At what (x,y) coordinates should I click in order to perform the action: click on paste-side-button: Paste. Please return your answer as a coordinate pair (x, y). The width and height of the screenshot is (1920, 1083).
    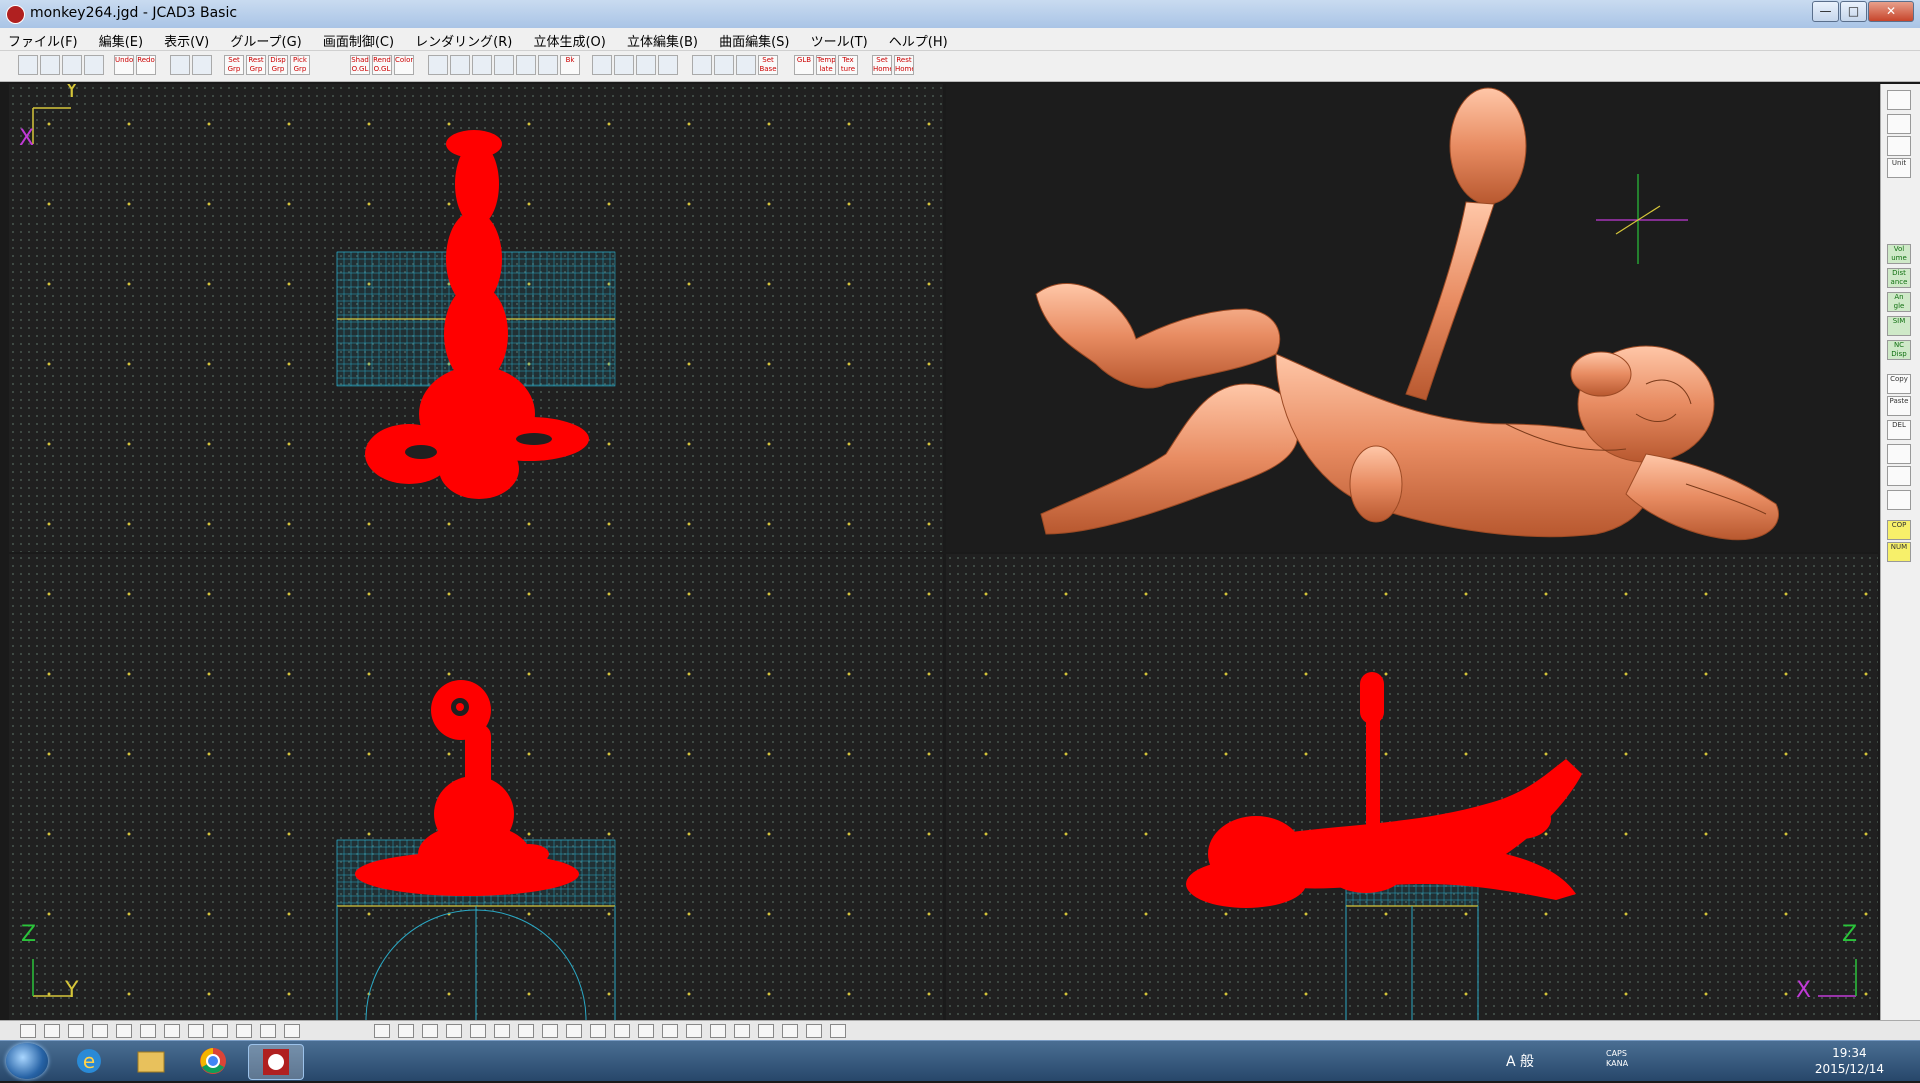
    Looking at the image, I should click on (1899, 406).